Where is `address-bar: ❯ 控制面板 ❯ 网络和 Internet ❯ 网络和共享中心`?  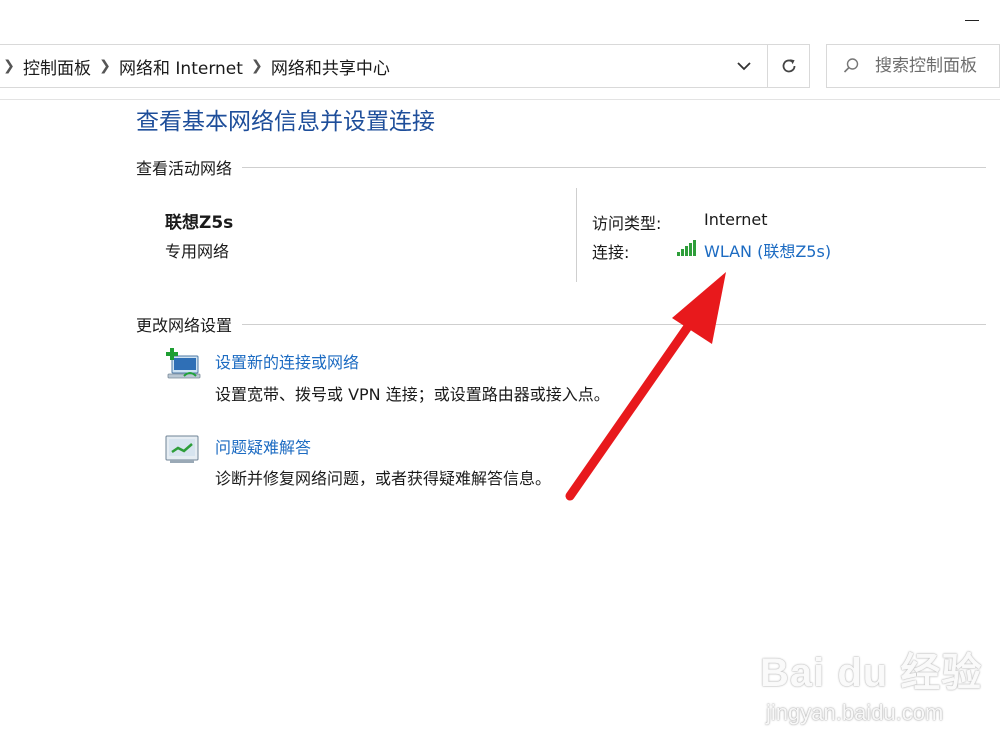
address-bar: ❯ 控制面板 ❯ 网络和 Internet ❯ 网络和共享中心 is located at coordinates (405, 66).